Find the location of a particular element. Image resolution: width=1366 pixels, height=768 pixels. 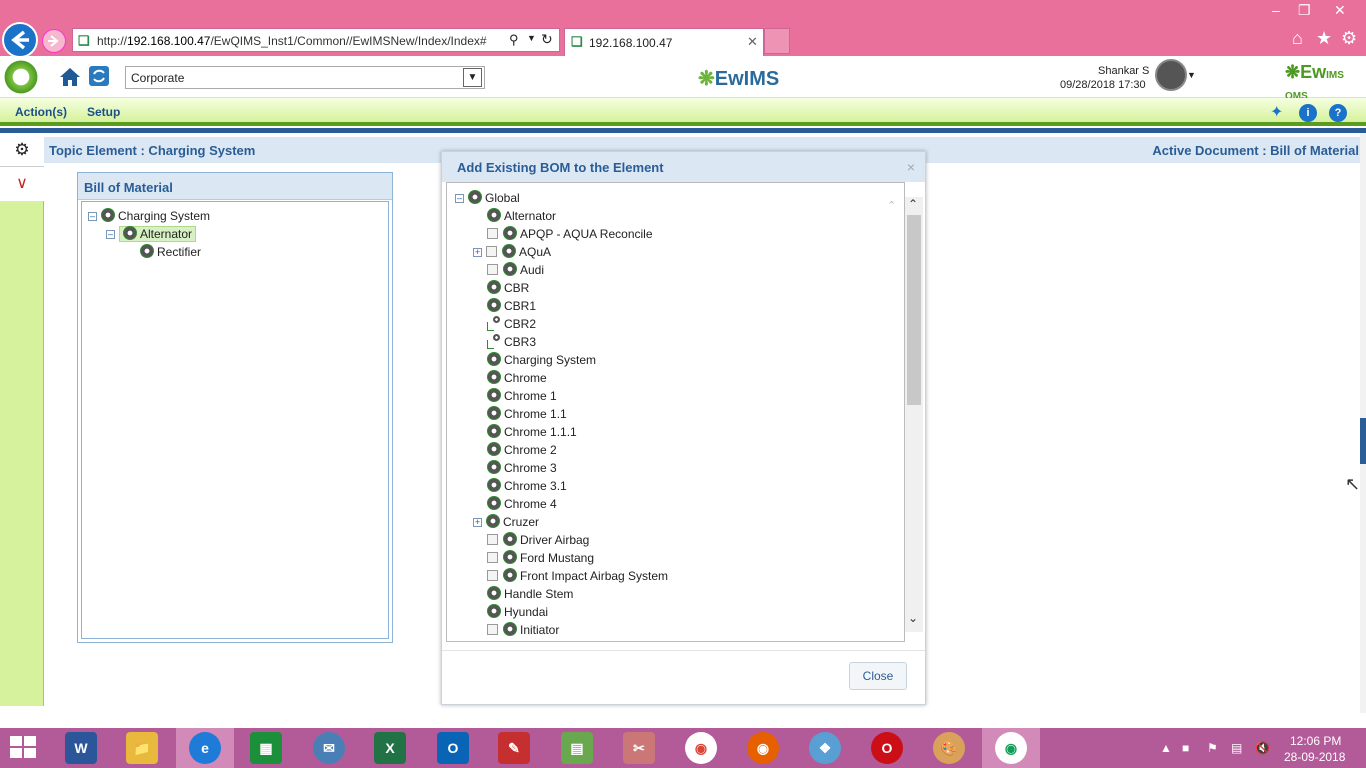

dialog-scrollbar: ⌃ ⌄ is located at coordinates (914, 414).